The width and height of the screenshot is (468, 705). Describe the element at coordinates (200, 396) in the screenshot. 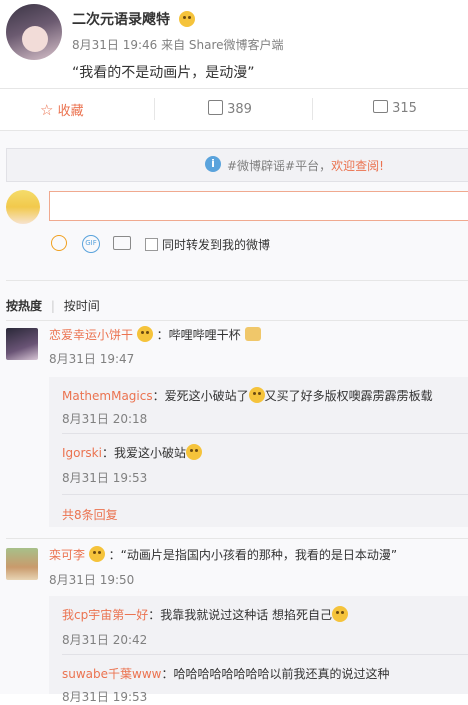

I see `reply-text: ：爱死这小破站了` at that location.